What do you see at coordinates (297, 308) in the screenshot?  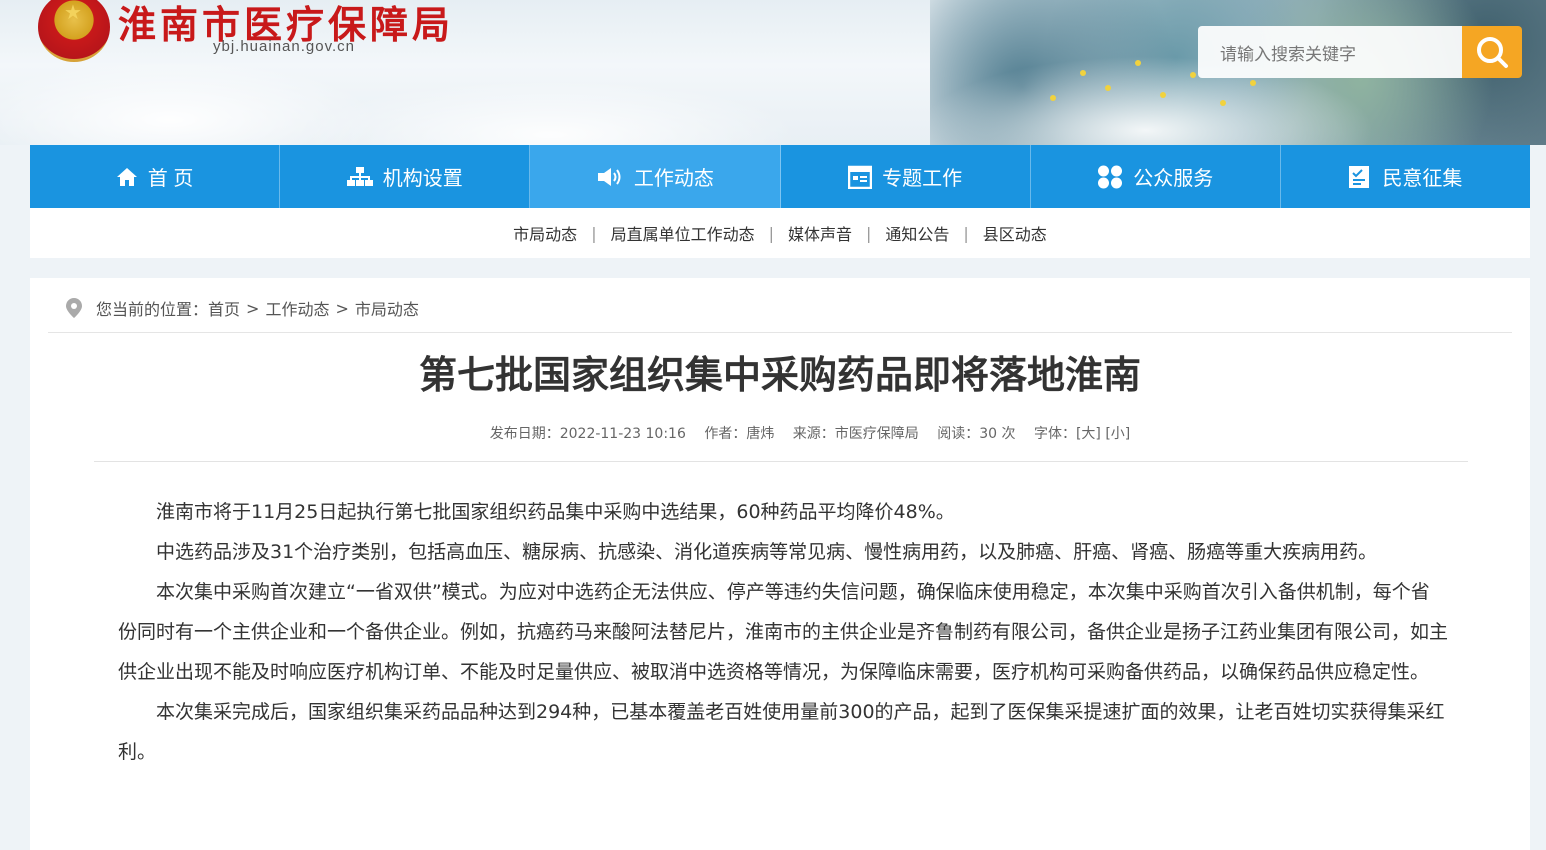 I see `breadcrumb-item-work-news: 工作动态` at bounding box center [297, 308].